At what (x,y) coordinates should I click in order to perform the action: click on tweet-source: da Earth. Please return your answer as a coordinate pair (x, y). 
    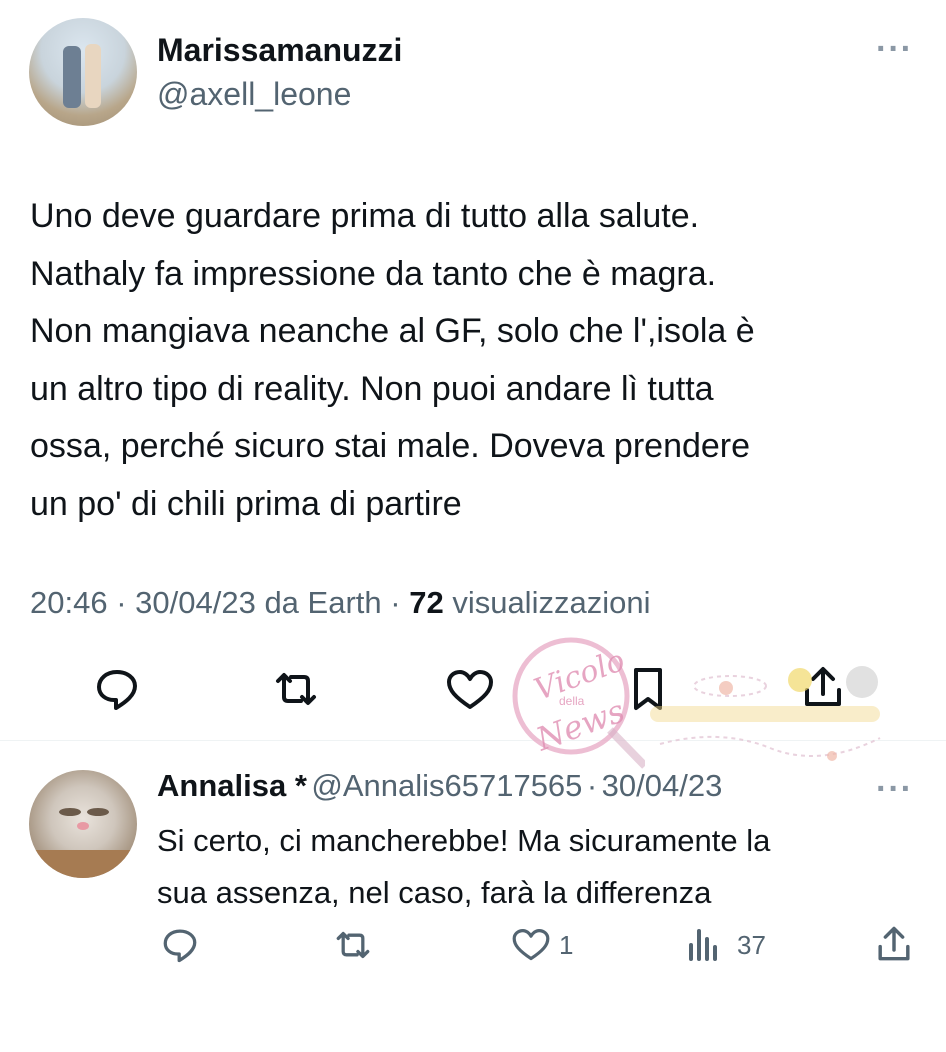
    Looking at the image, I should click on (323, 602).